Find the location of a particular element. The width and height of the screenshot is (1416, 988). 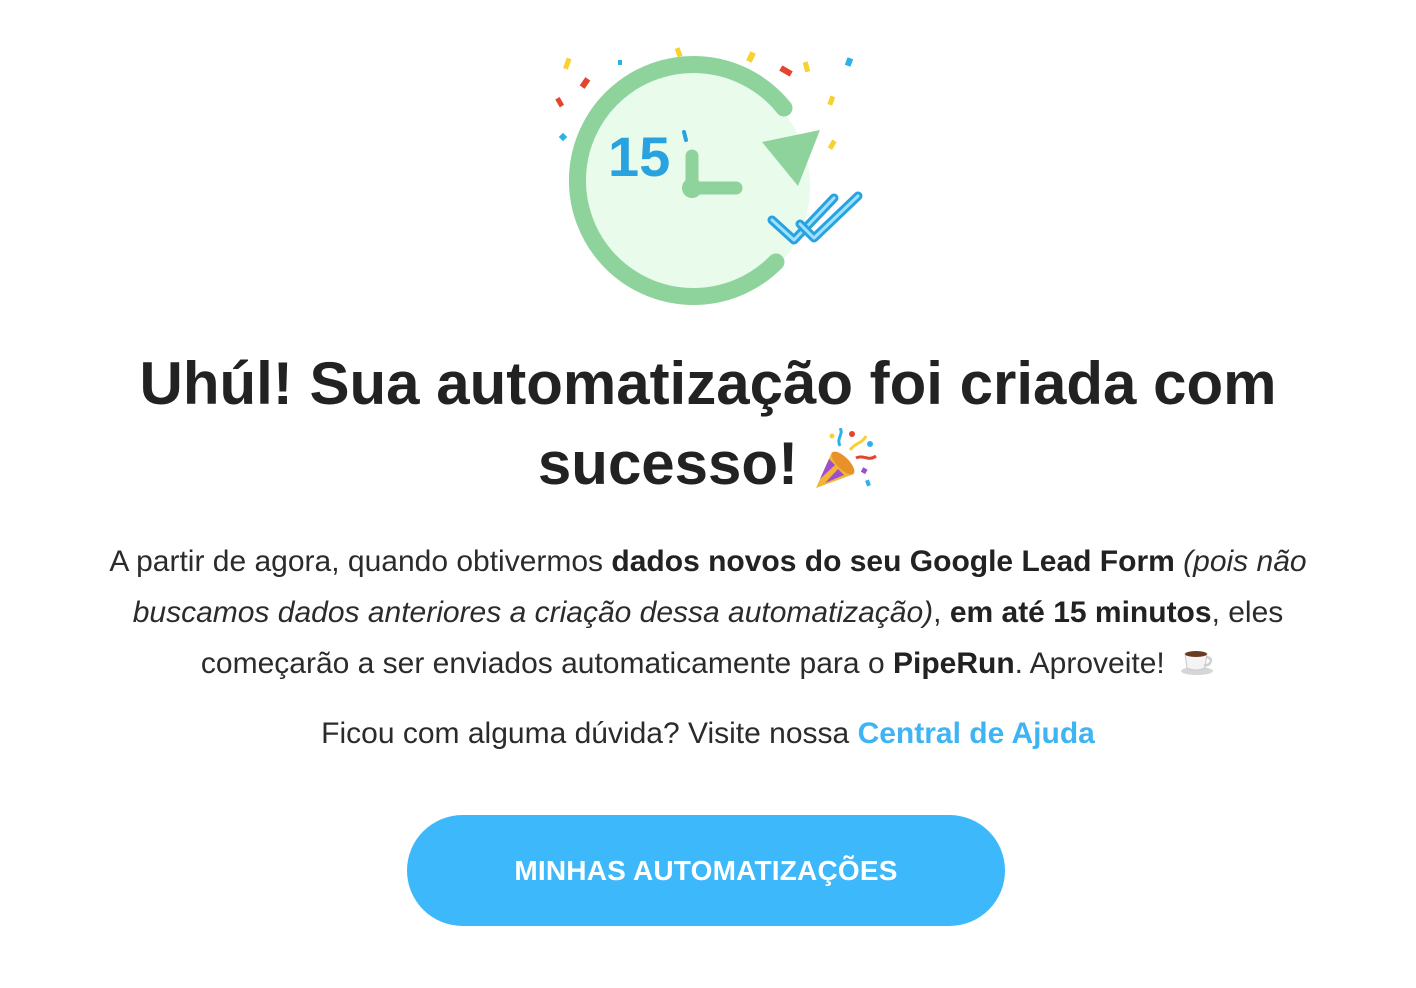

help-center-link: Central de Ajuda is located at coordinates (976, 733).